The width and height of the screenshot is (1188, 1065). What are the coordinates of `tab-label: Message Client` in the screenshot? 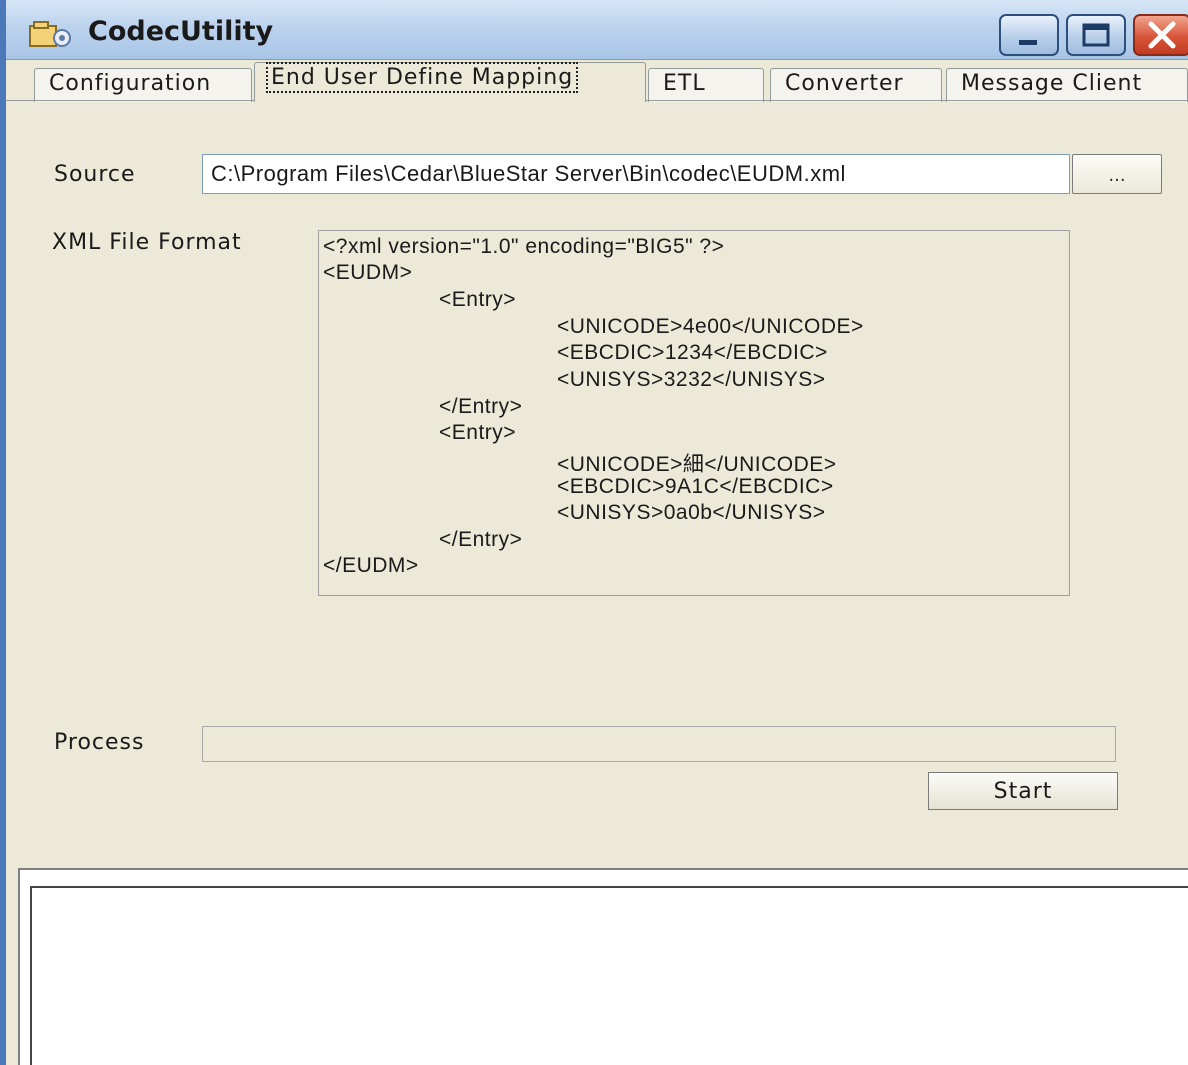 It's located at (1052, 83).